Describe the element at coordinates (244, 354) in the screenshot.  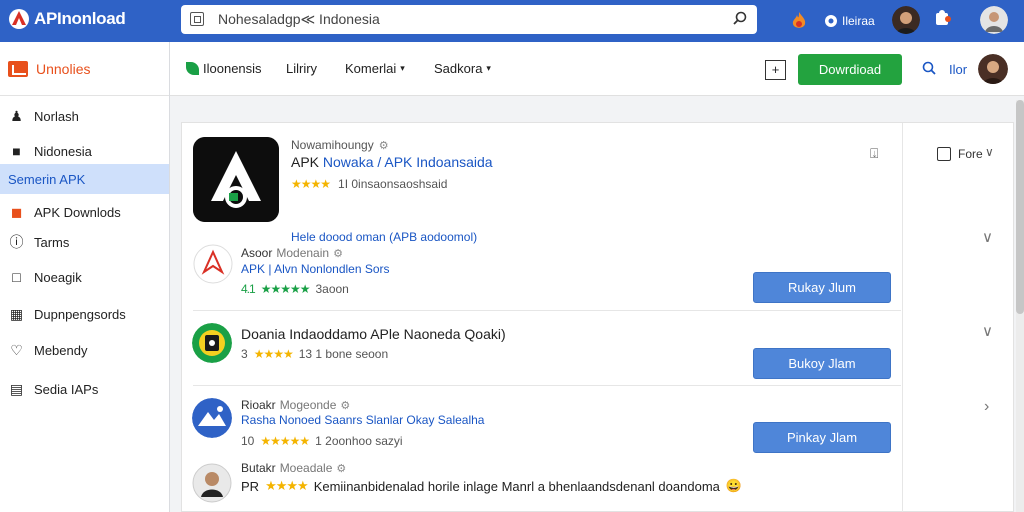
I see `rating-prefix: 3` at that location.